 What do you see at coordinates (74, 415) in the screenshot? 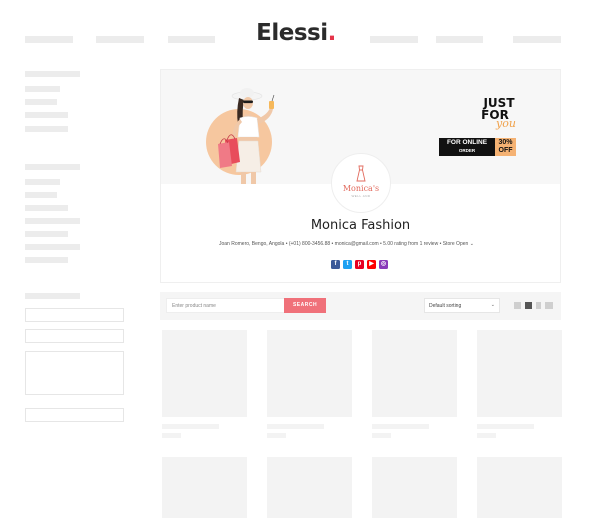
I see `sidebar-submit` at bounding box center [74, 415].